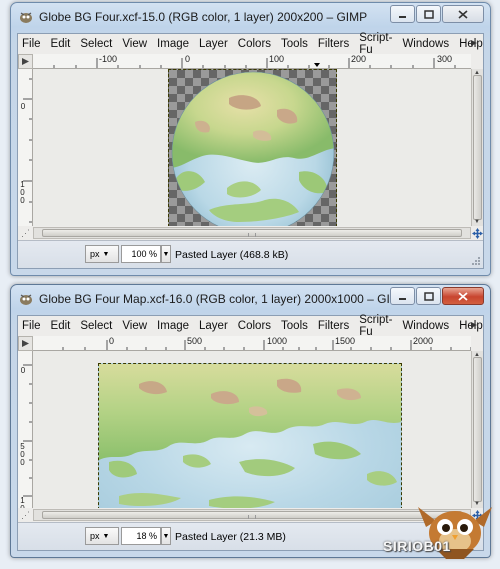 The height and width of the screenshot is (569, 500). I want to click on image-canvas, so click(252, 147).